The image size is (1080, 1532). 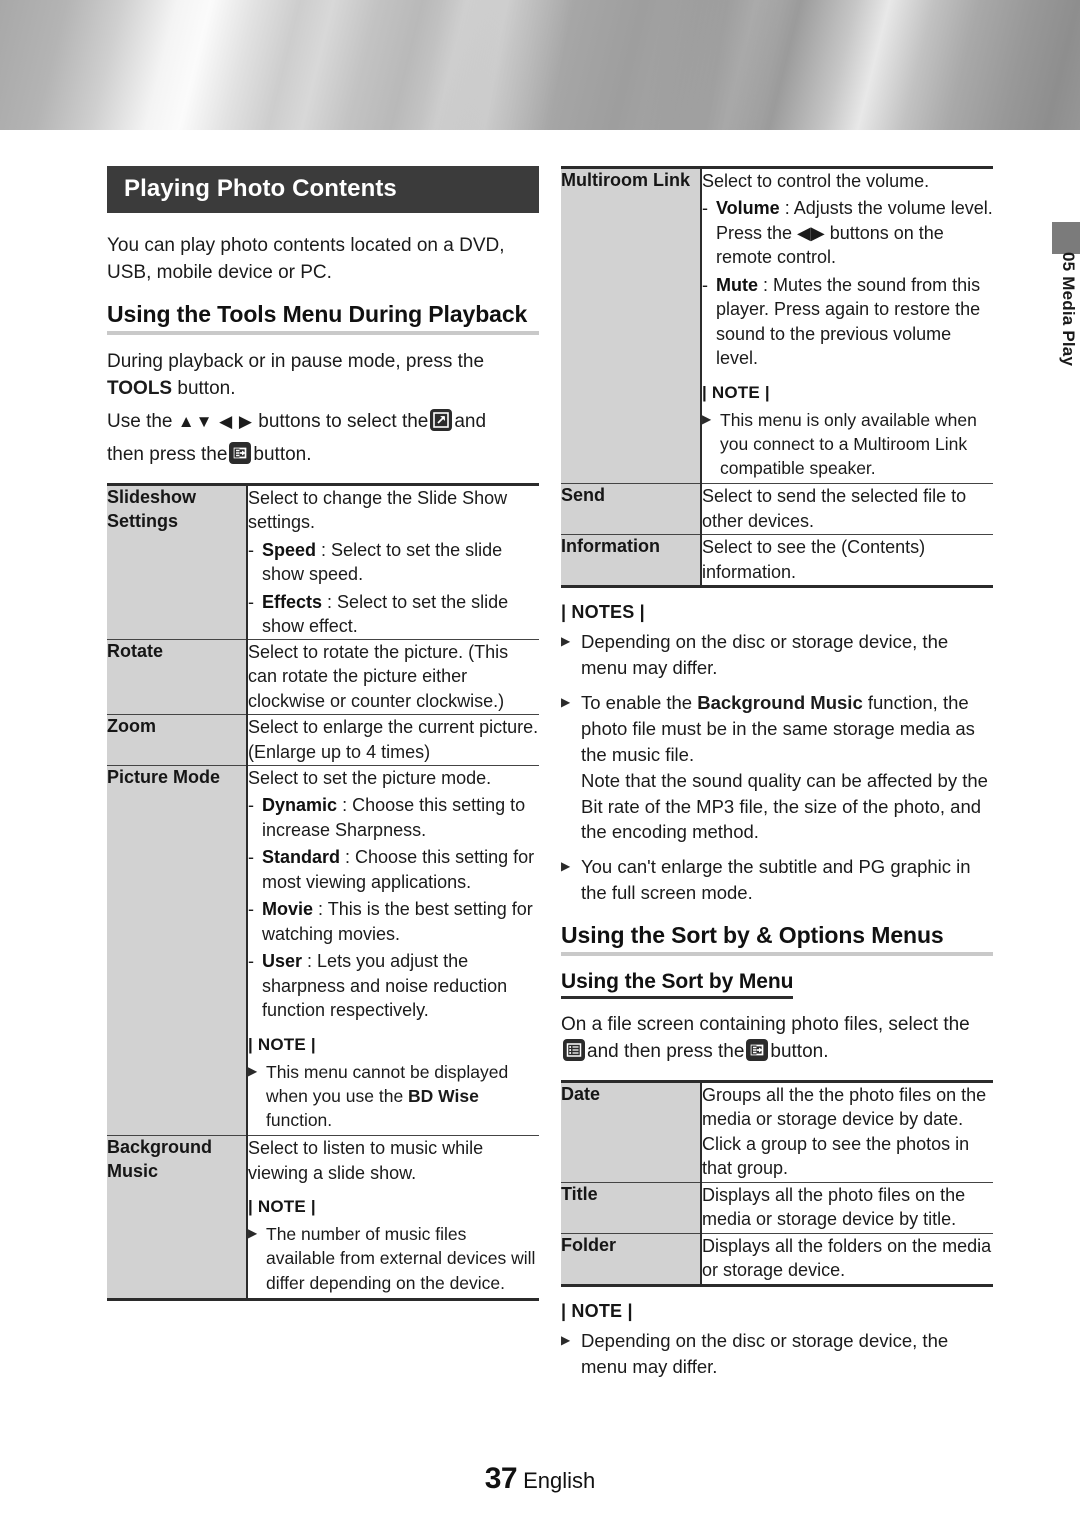 What do you see at coordinates (323, 455) in the screenshot?
I see `instruction-line-3: then press the button.` at bounding box center [323, 455].